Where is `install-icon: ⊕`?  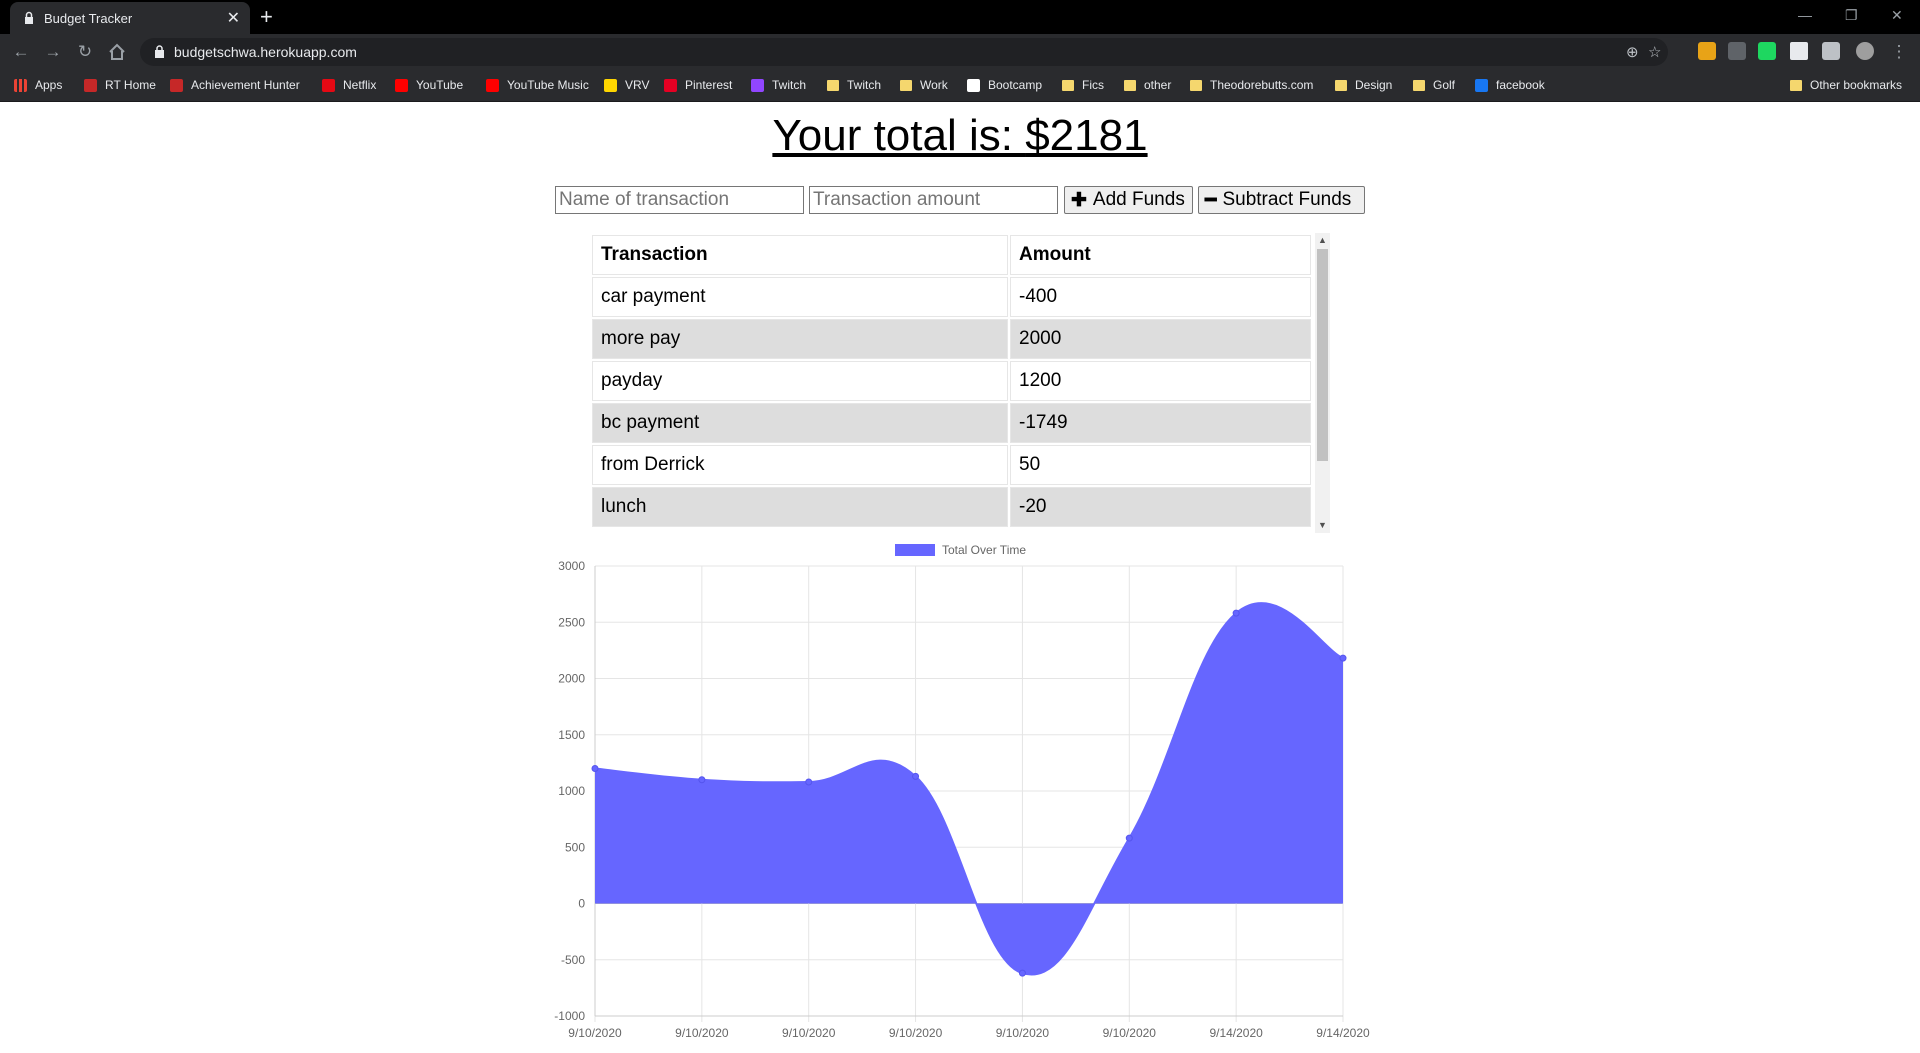 install-icon: ⊕ is located at coordinates (1632, 52).